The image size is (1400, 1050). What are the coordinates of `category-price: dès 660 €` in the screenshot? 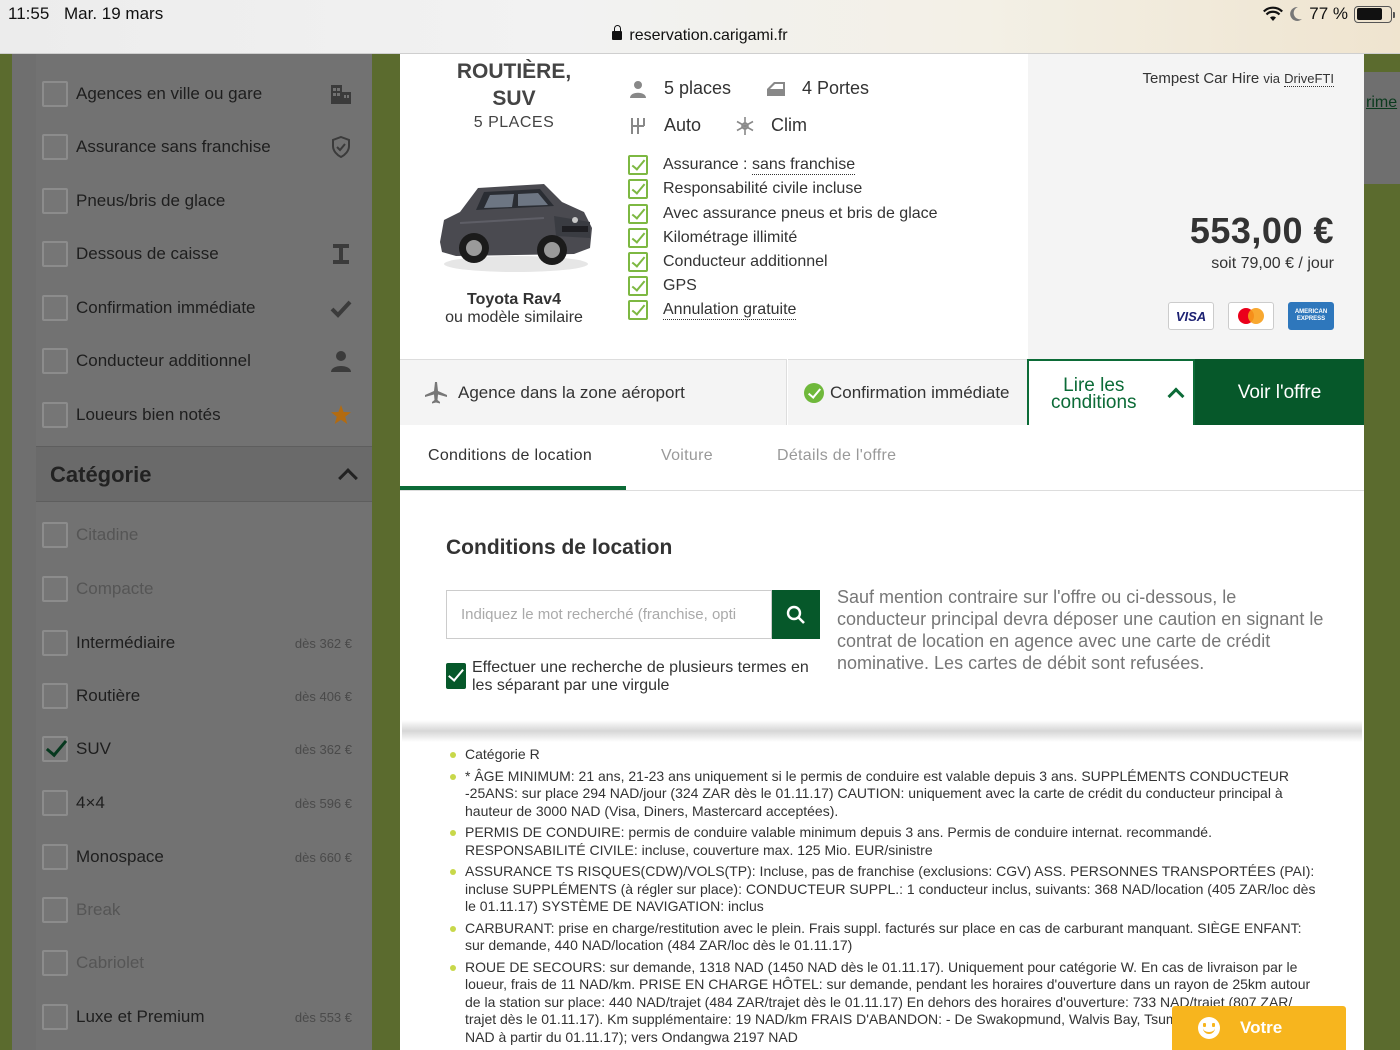 It's located at (323, 857).